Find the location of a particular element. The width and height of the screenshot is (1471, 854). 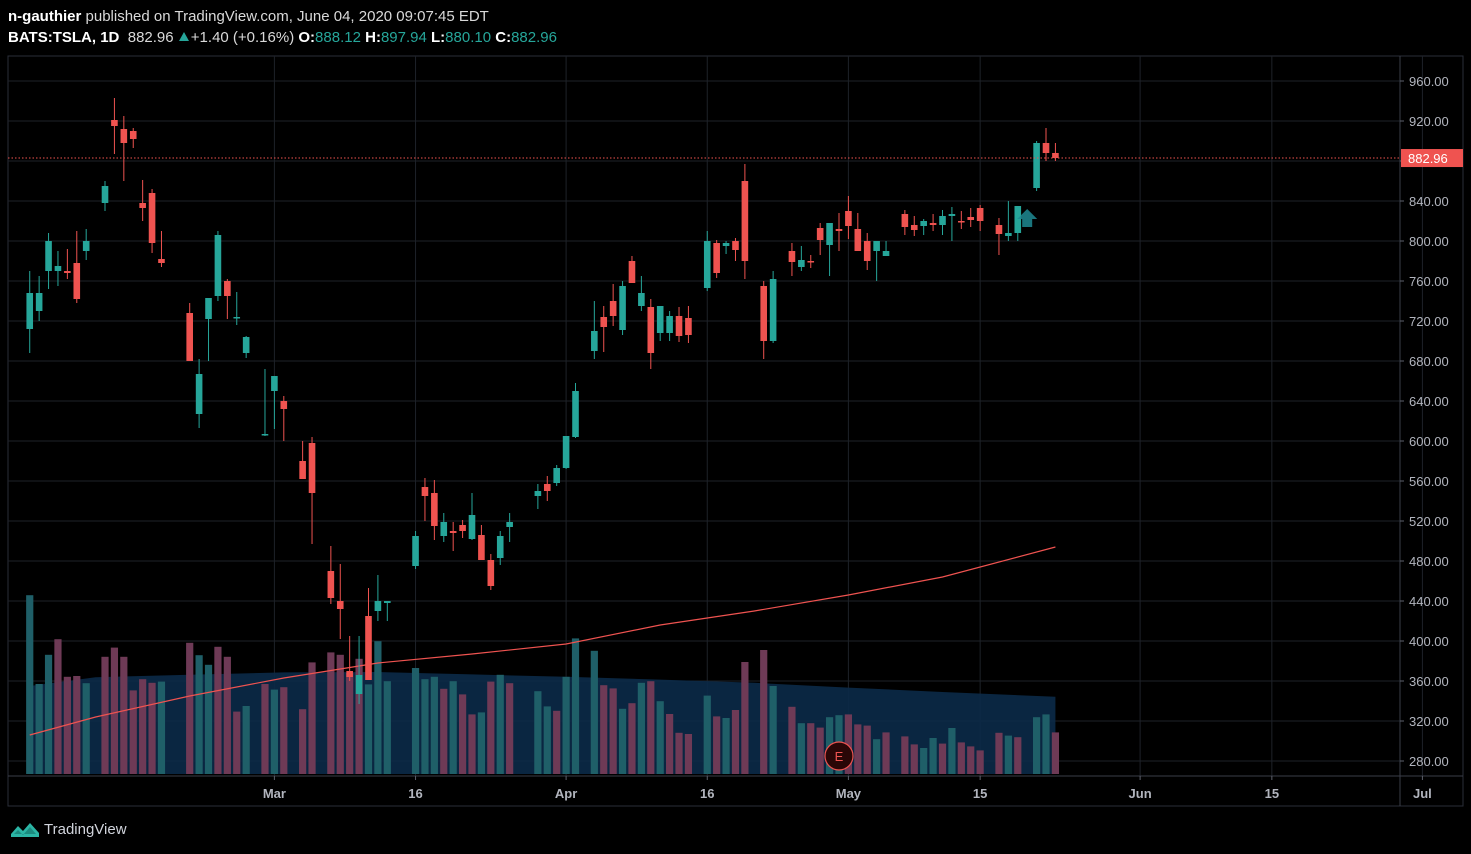

last-price-label: 882.96 is located at coordinates (1428, 158).